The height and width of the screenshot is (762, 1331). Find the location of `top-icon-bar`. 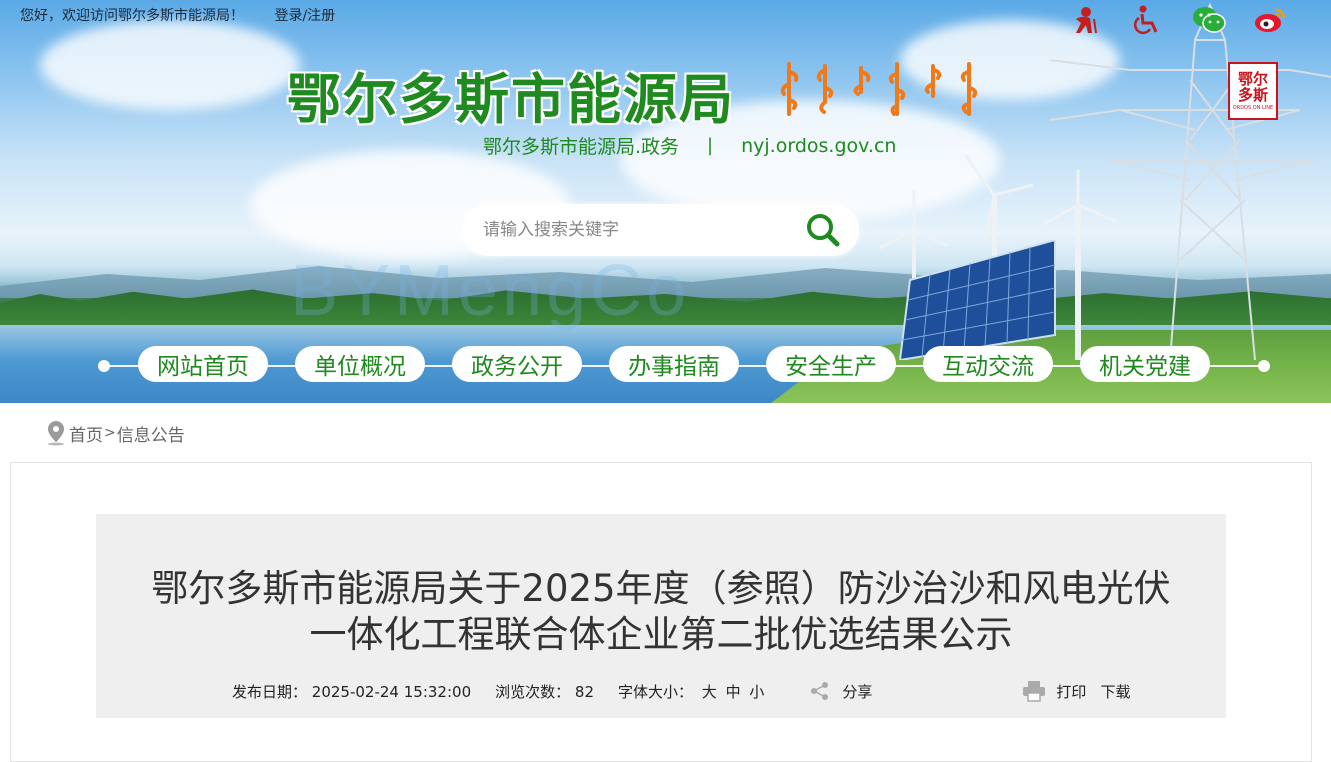

top-icon-bar is located at coordinates (1178, 20).